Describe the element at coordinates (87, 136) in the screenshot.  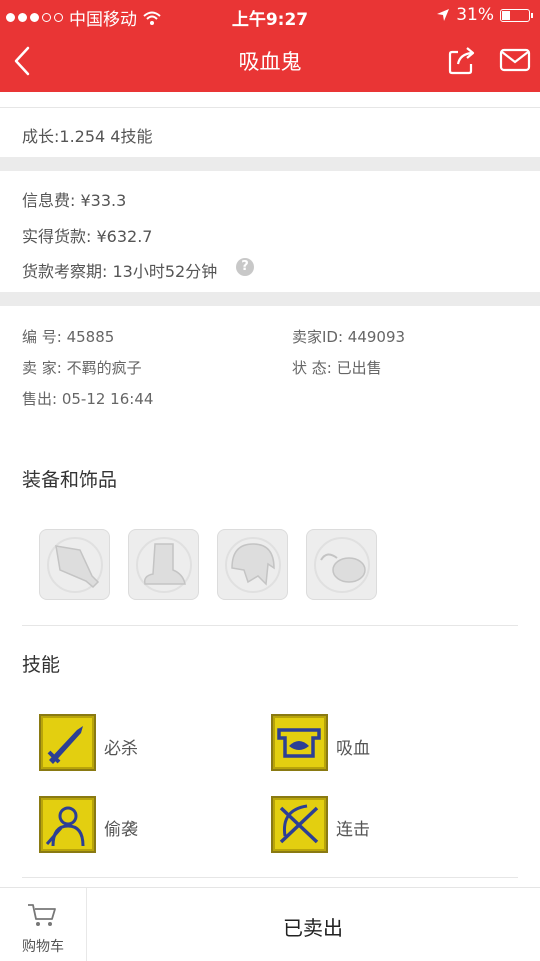
I see `growth-info: 成长:1.254 4技能` at that location.